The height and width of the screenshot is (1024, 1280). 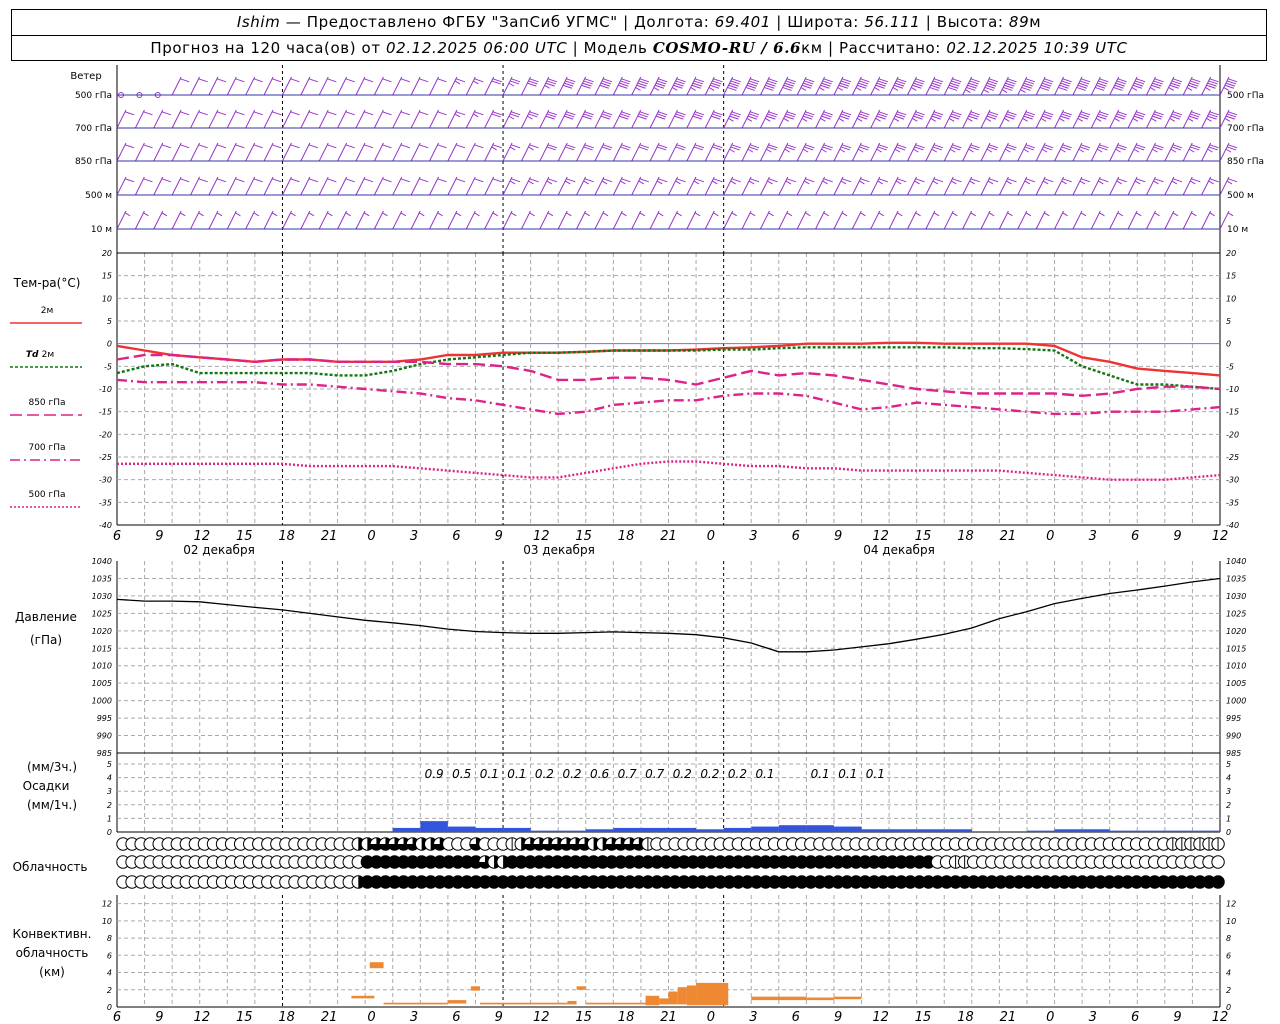 What do you see at coordinates (52, 953) in the screenshot?
I see `conv-title-2: облачность` at bounding box center [52, 953].